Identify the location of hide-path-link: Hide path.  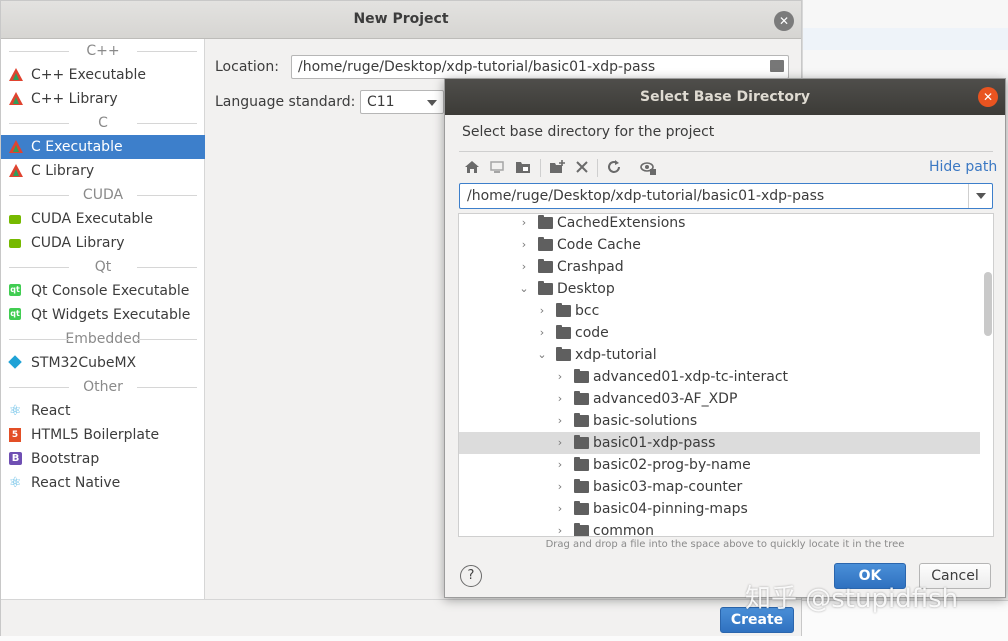
(963, 167).